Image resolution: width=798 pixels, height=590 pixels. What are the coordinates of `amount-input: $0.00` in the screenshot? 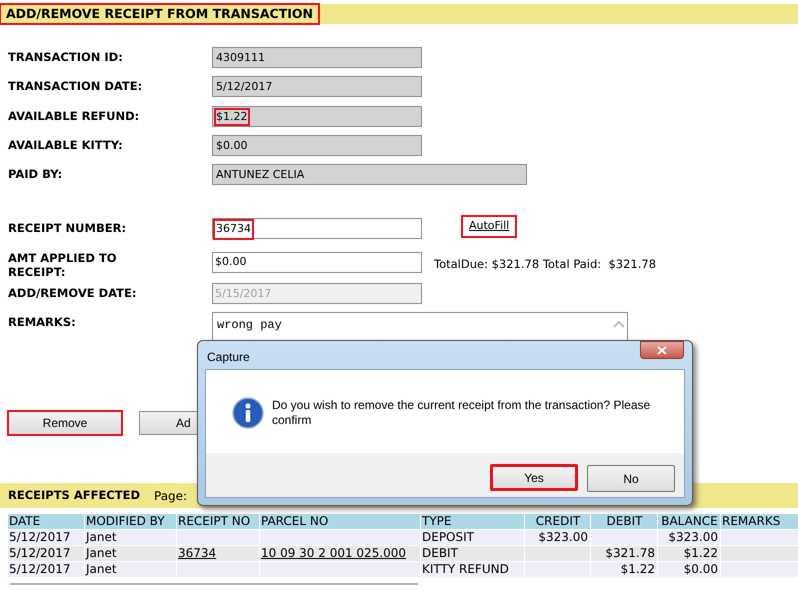 It's located at (317, 263).